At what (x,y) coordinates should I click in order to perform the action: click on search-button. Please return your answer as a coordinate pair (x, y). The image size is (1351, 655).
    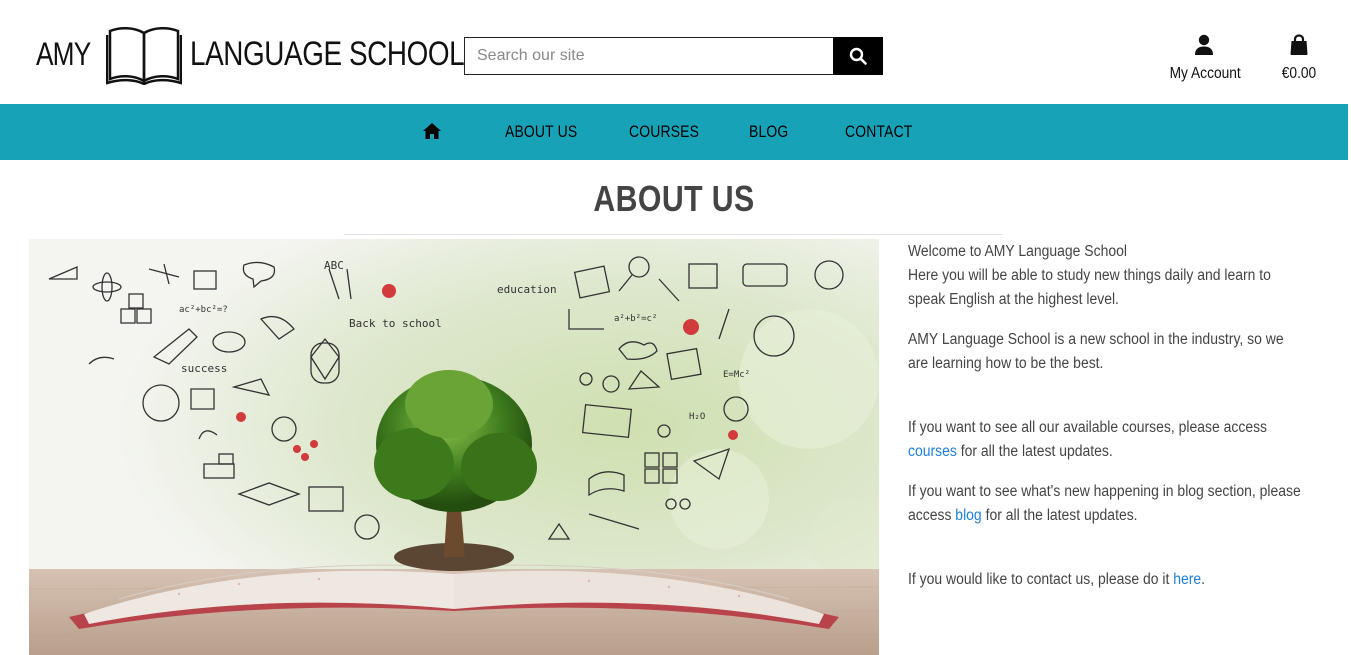
    Looking at the image, I should click on (858, 56).